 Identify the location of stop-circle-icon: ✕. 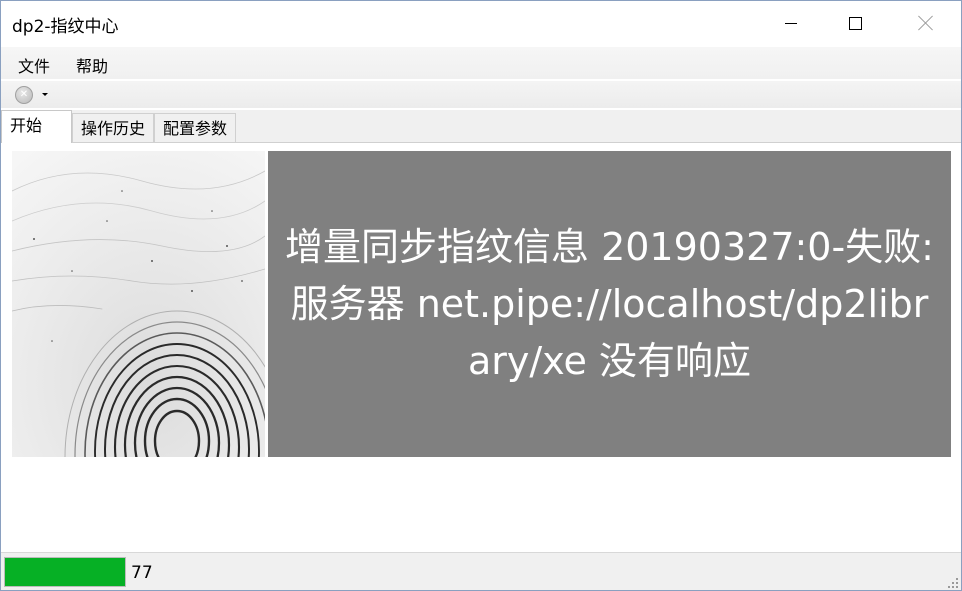
(24, 95).